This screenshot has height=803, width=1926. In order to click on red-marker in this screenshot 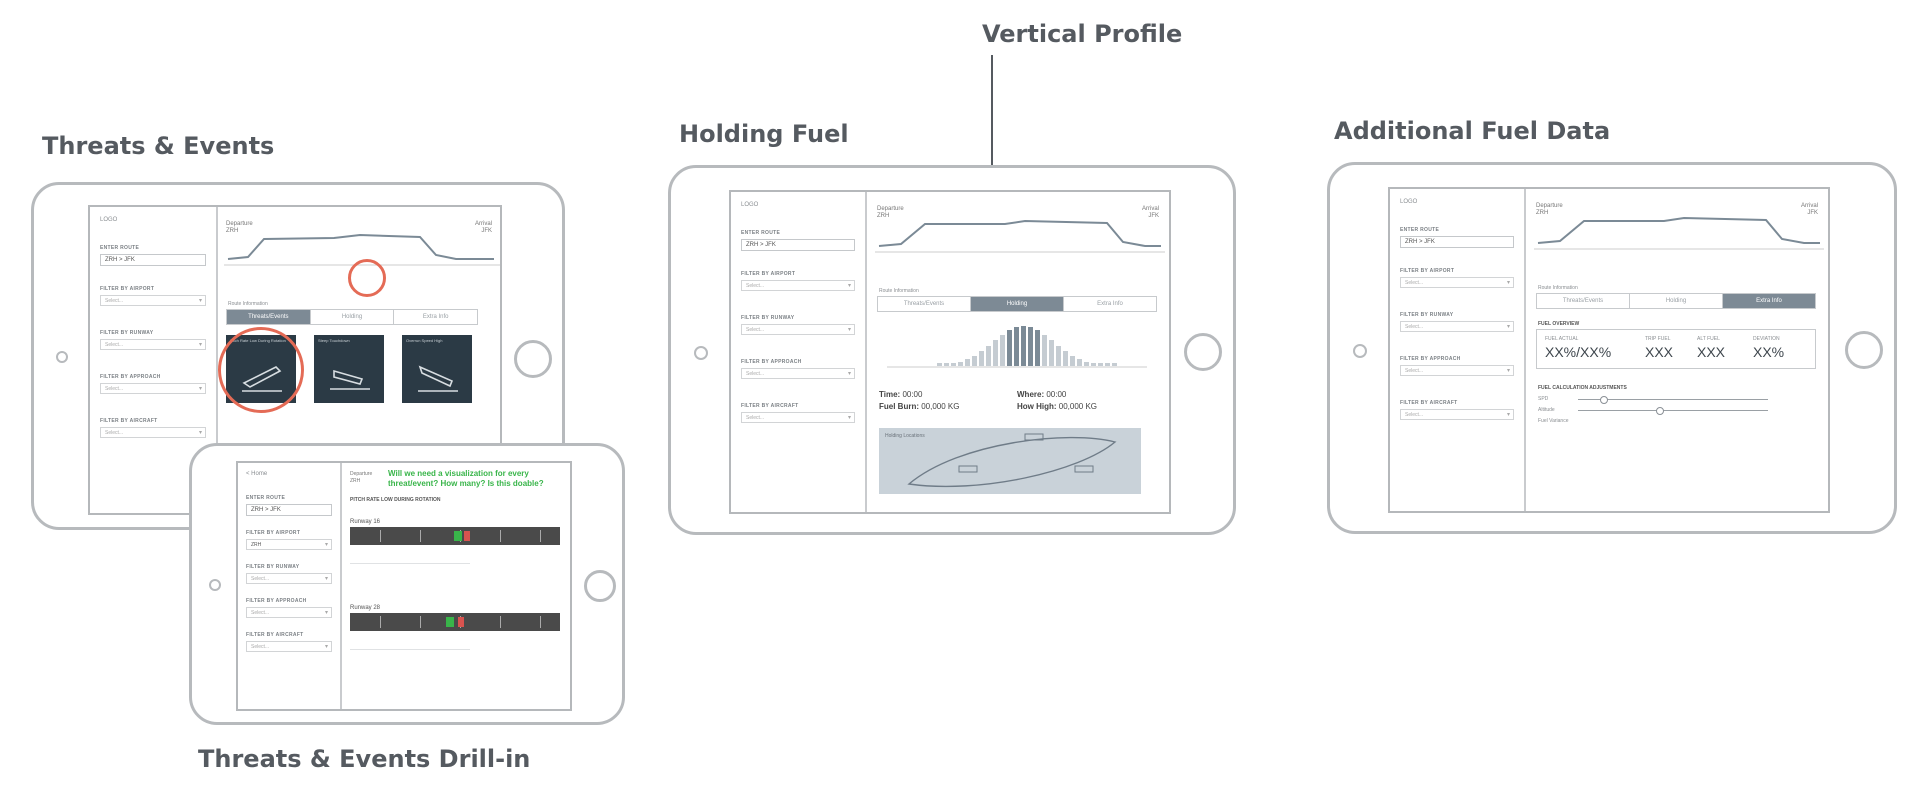, I will do `click(461, 622)`.